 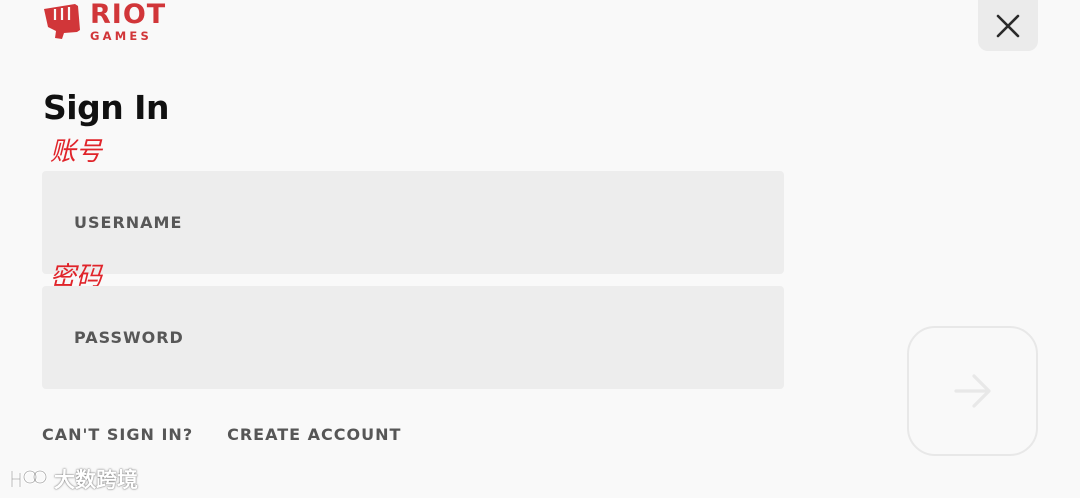 I want to click on account-links: CAN'T SIGN IN? CREATE ACCOUNT, so click(x=221, y=434).